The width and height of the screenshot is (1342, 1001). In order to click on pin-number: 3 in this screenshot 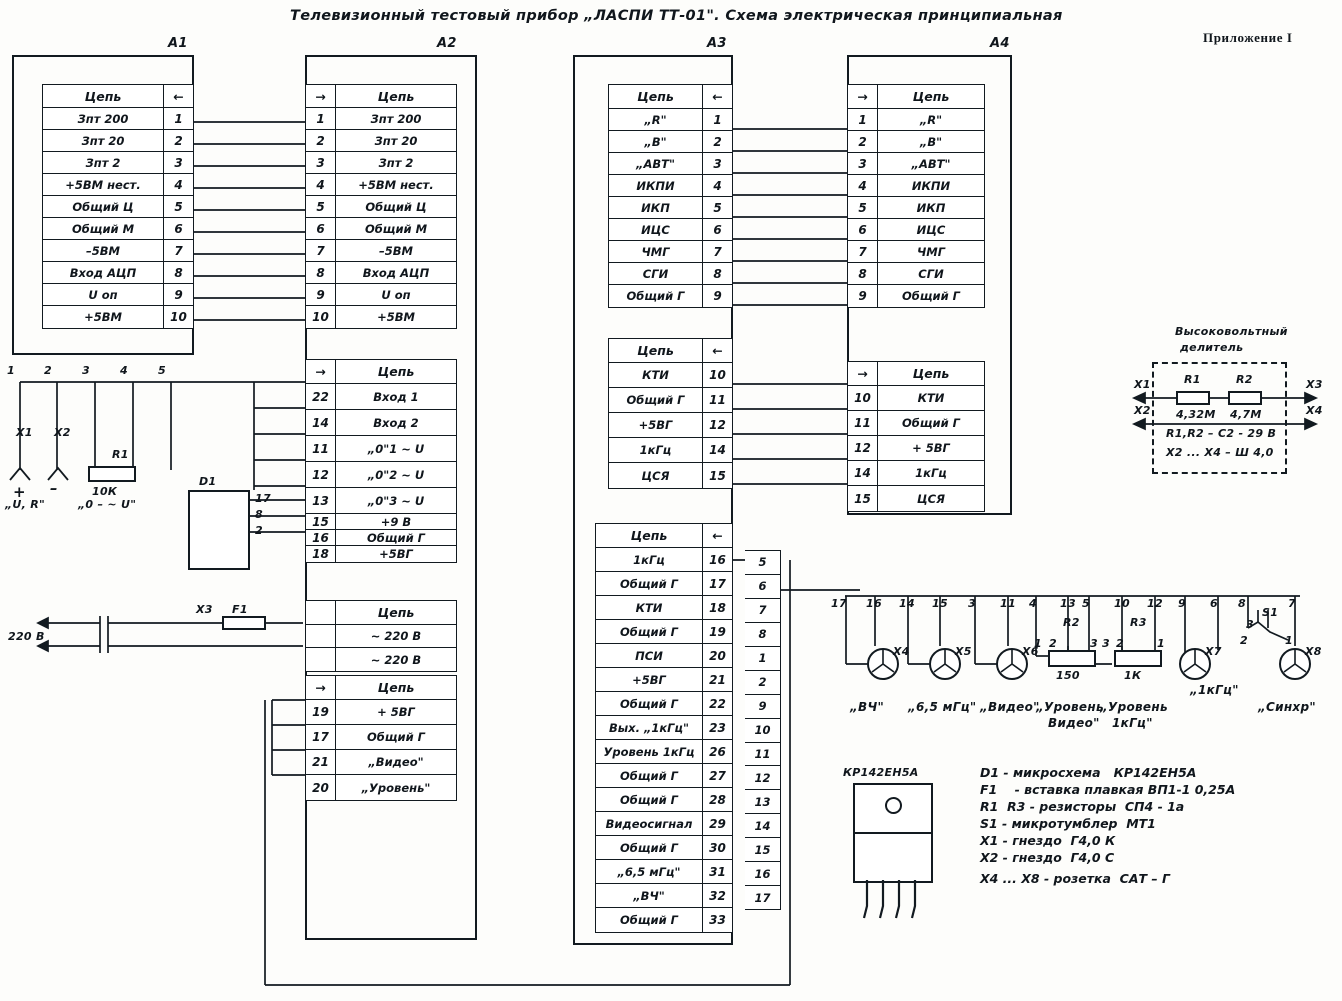, I will do `click(321, 162)`.